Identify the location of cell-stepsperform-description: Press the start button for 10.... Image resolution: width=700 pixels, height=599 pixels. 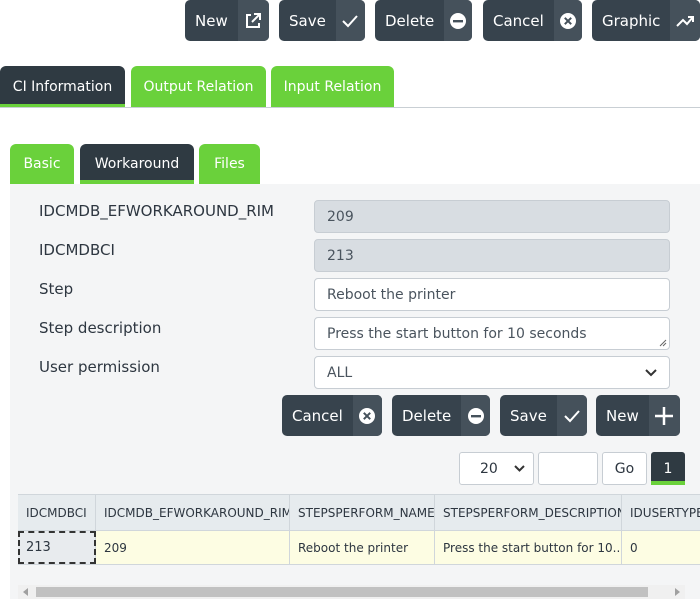
(528, 547).